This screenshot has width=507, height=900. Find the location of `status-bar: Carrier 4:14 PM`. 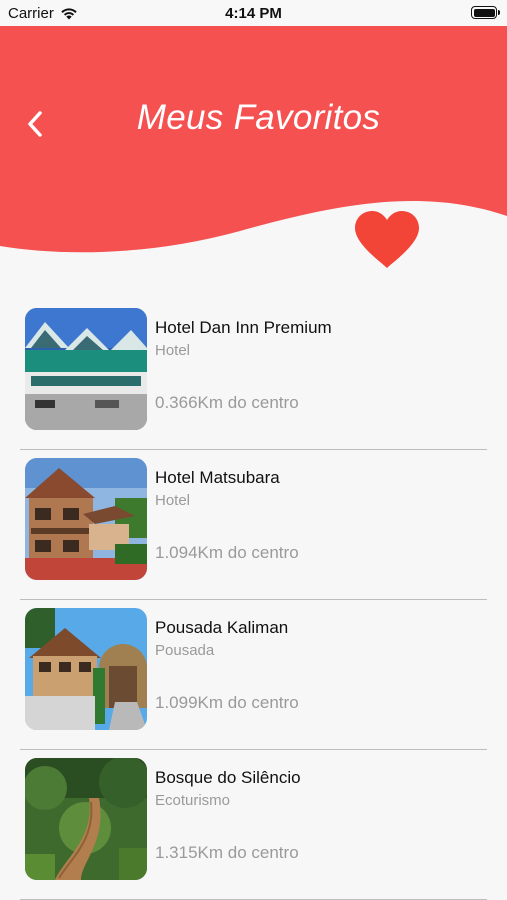

status-bar: Carrier 4:14 PM is located at coordinates (253, 13).